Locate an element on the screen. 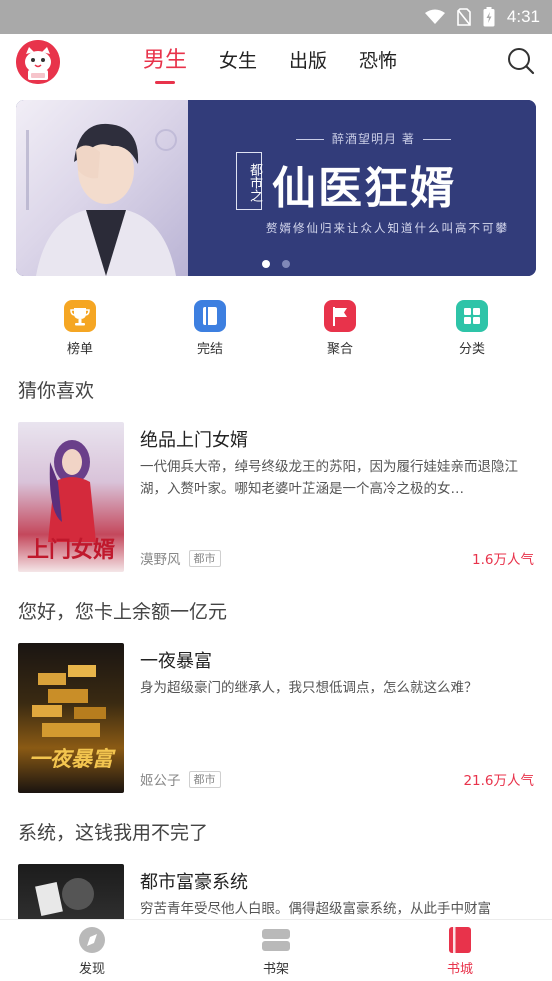 The width and height of the screenshot is (552, 981). quick-link-categories: 分类 is located at coordinates (472, 328).